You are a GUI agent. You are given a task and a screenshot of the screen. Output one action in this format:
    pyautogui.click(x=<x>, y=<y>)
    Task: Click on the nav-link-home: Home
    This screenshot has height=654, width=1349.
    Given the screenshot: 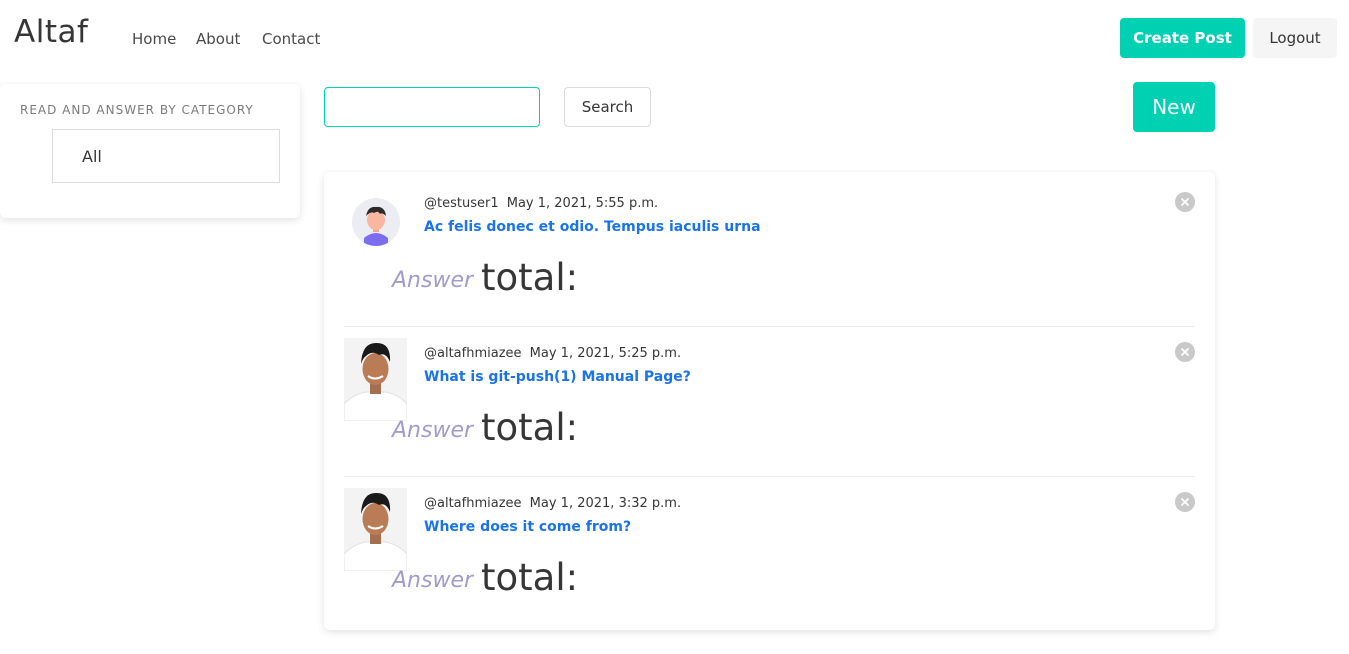 What is the action you would take?
    pyautogui.click(x=154, y=39)
    